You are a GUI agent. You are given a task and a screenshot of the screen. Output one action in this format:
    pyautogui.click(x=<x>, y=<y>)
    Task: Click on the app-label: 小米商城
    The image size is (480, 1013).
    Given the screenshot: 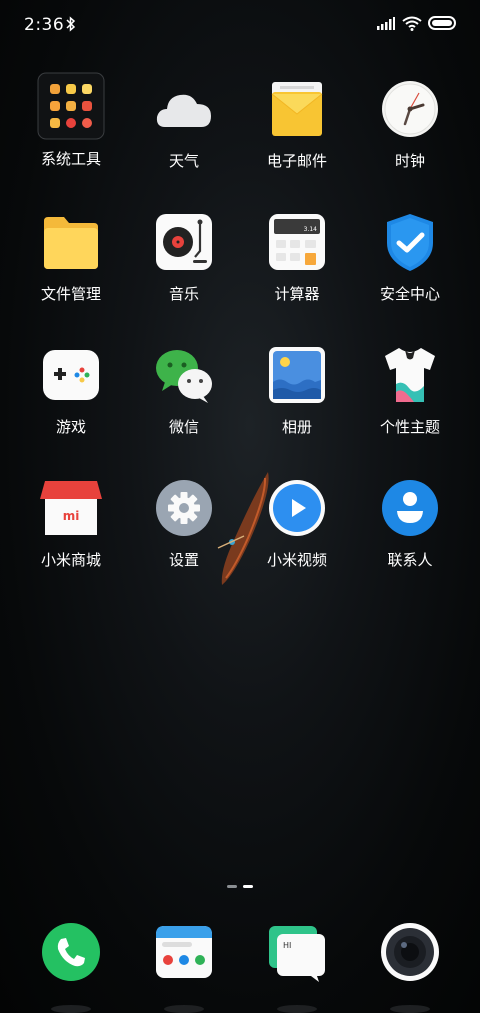 What is the action you would take?
    pyautogui.click(x=70, y=560)
    